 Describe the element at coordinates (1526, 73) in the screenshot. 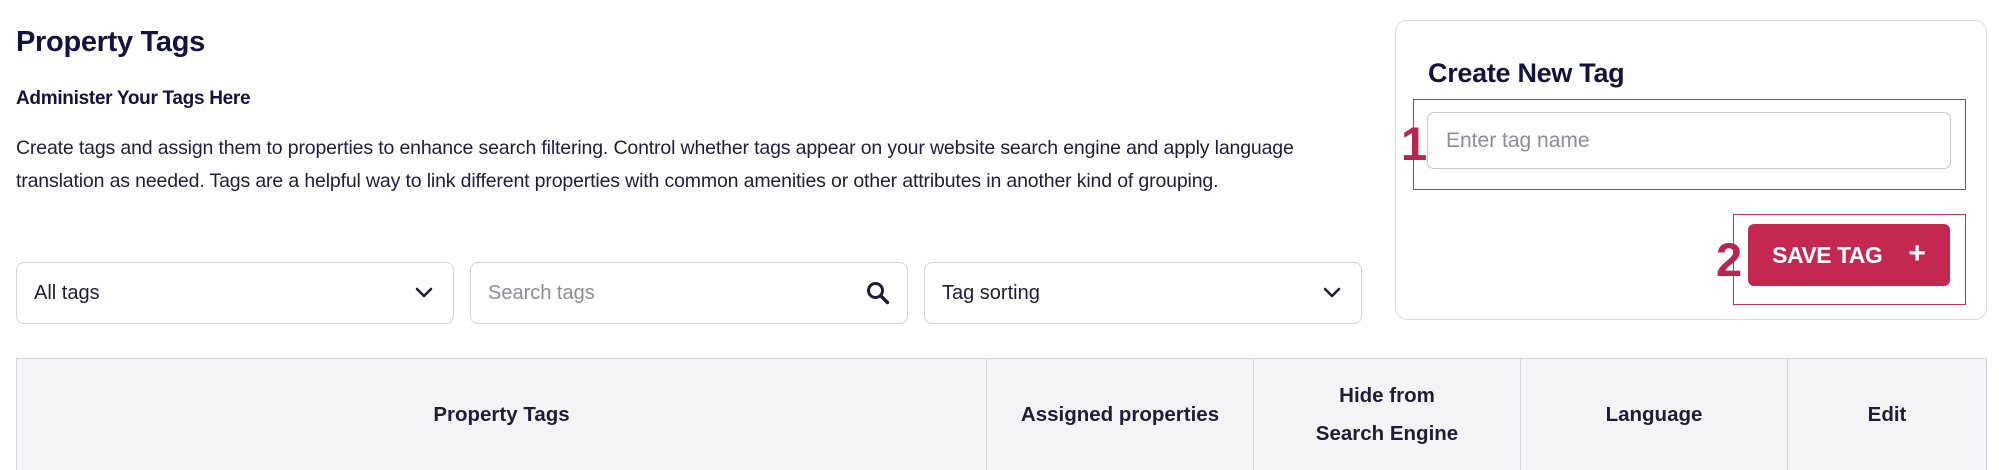

I see `create-tag-title: Create New Tag` at that location.